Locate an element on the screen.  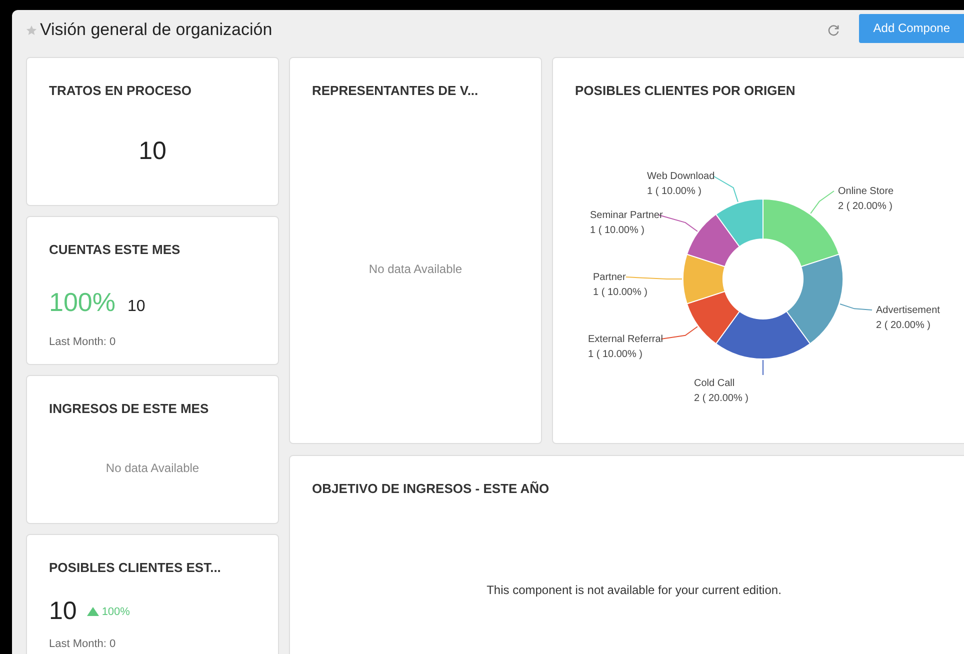
percent-value: 100% is located at coordinates (82, 302).